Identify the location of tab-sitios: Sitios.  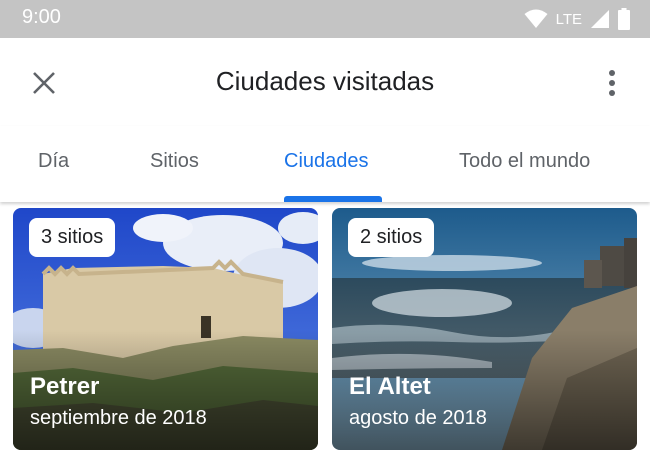
(174, 161).